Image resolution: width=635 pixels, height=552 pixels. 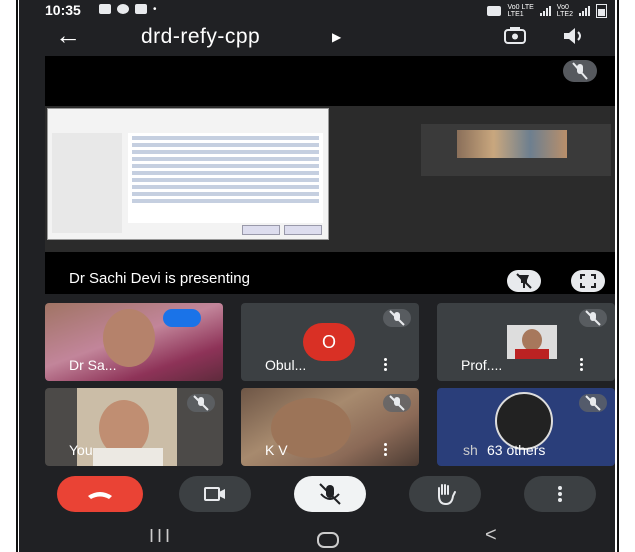 What do you see at coordinates (618, 276) in the screenshot?
I see `right-border` at bounding box center [618, 276].